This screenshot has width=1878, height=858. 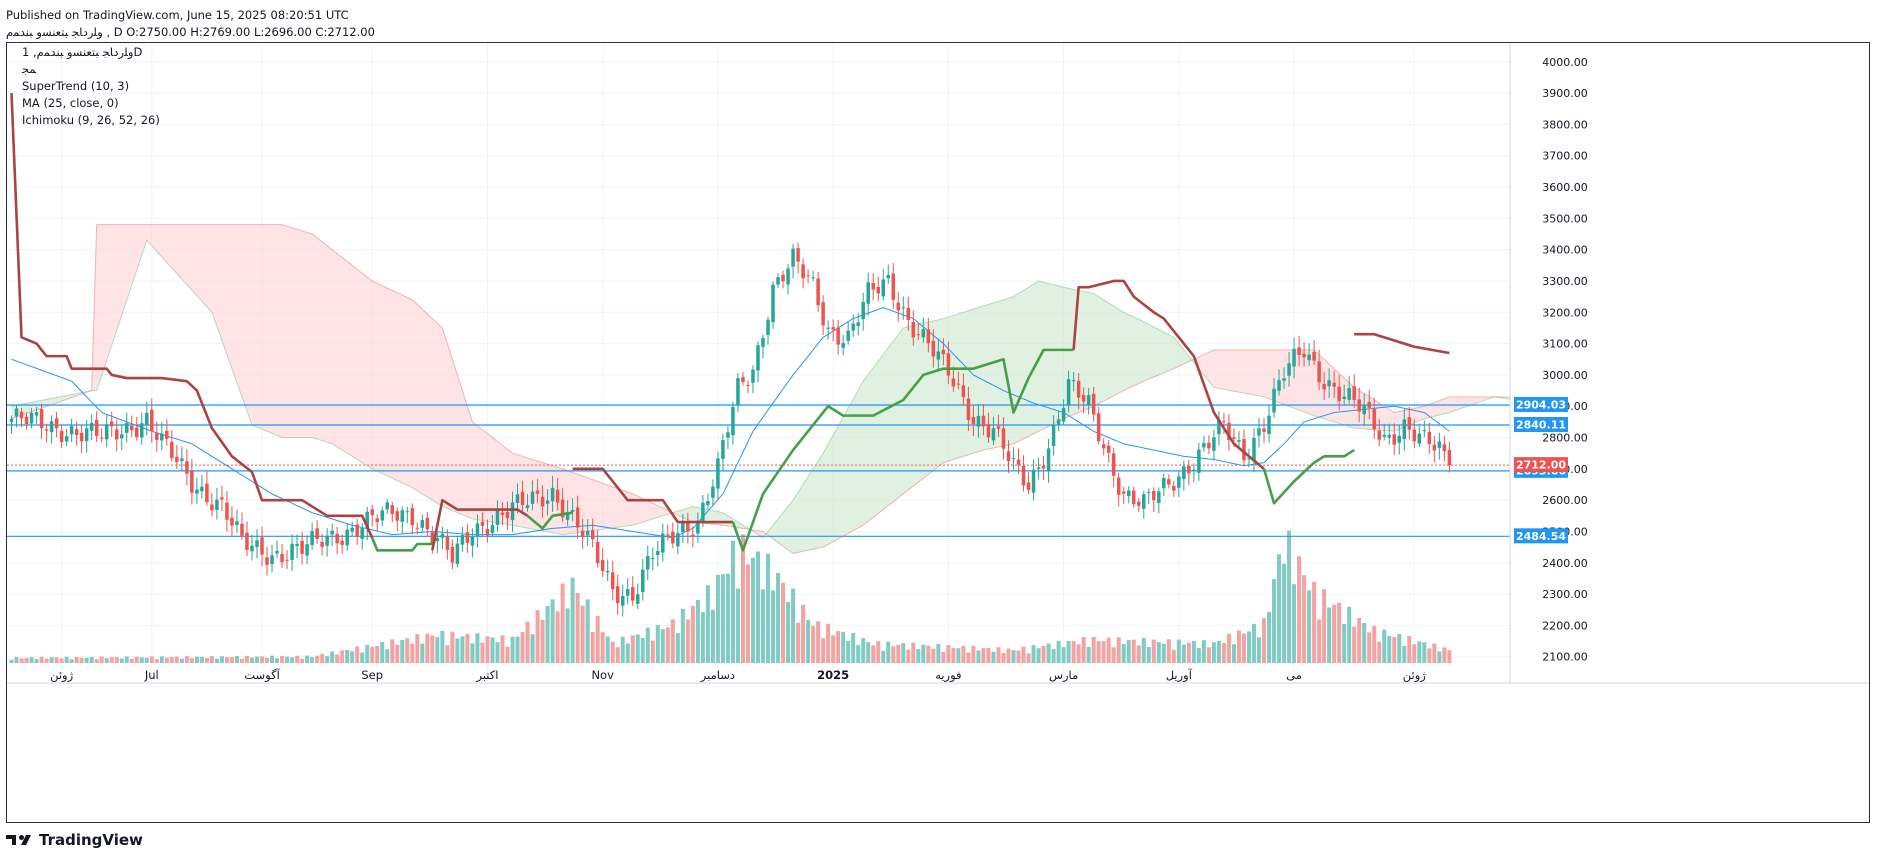 What do you see at coordinates (1565, 250) in the screenshot?
I see `y-tick-label: 3400.00` at bounding box center [1565, 250].